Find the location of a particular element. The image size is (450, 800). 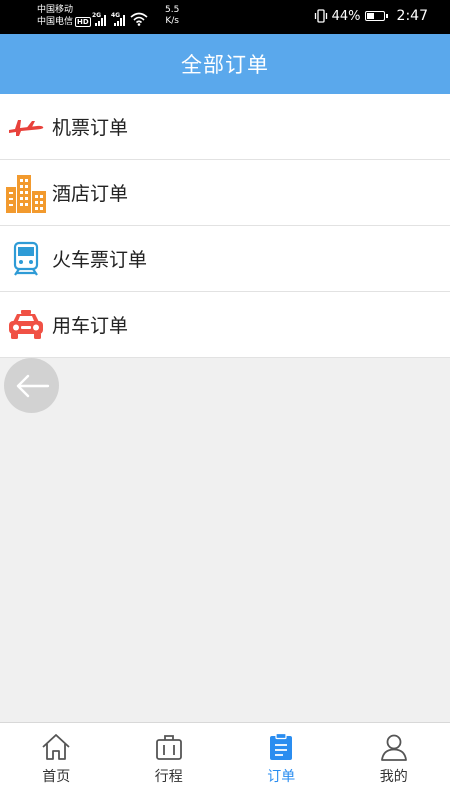

page-header: 全部订单 is located at coordinates (225, 64).